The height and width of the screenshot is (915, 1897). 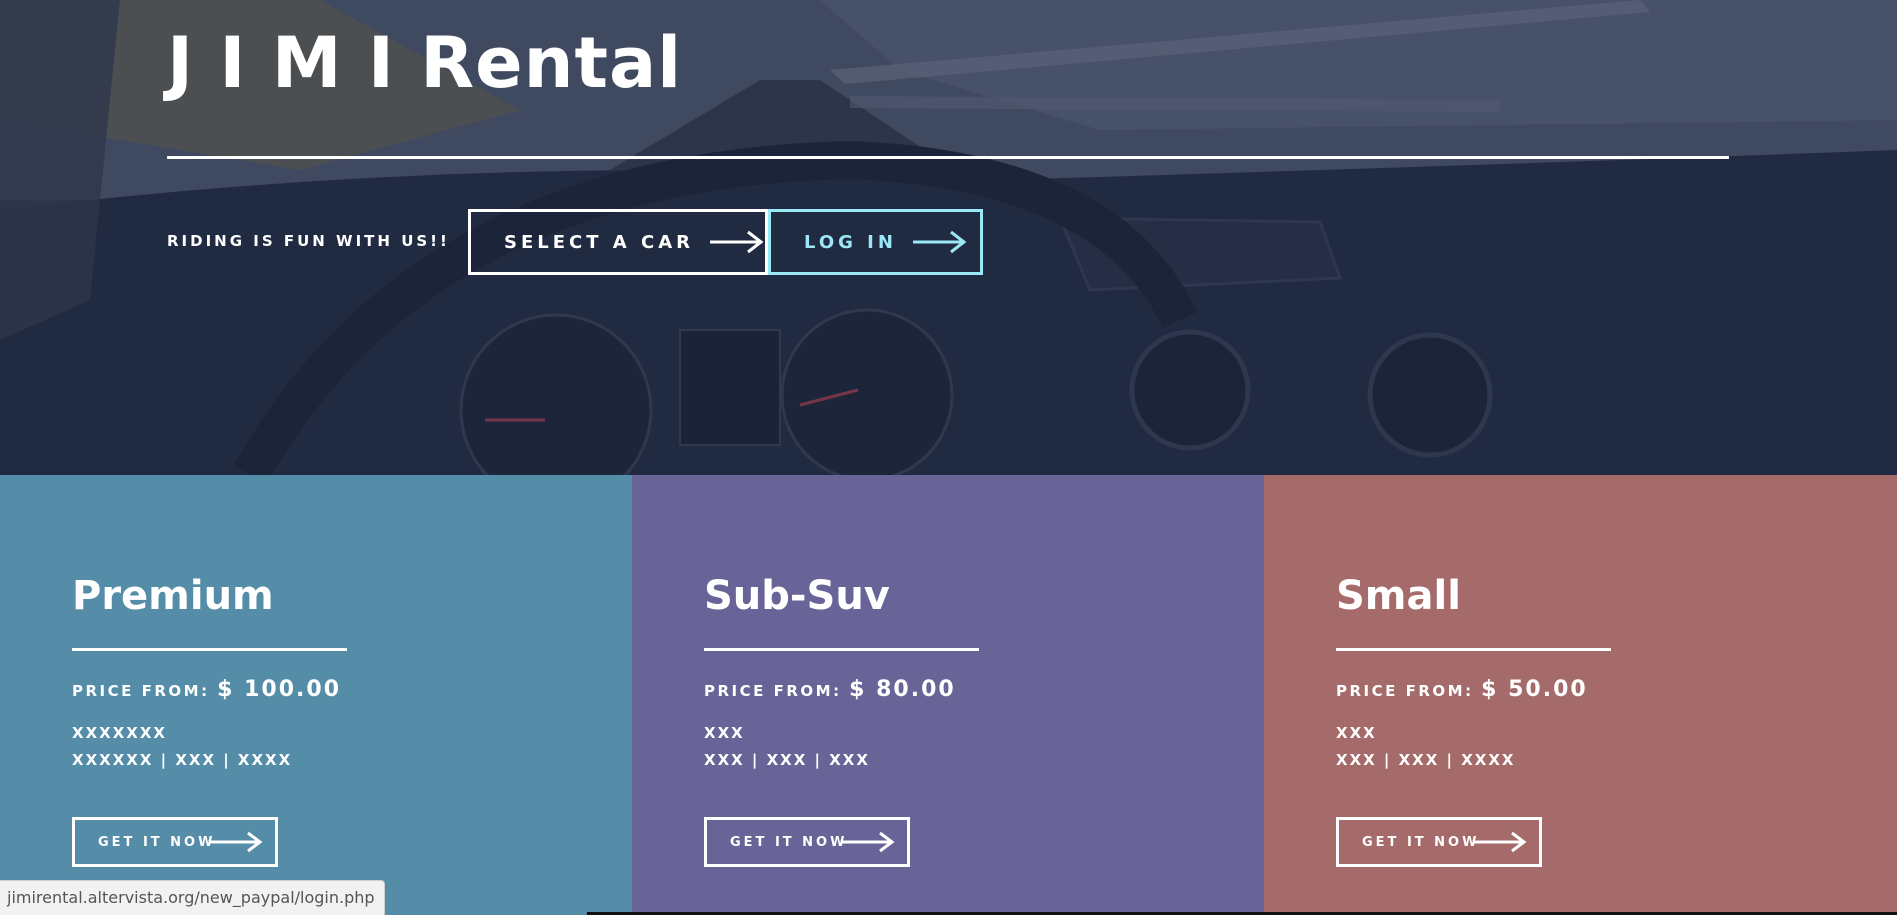 I want to click on card-title: Premium, so click(x=173, y=596).